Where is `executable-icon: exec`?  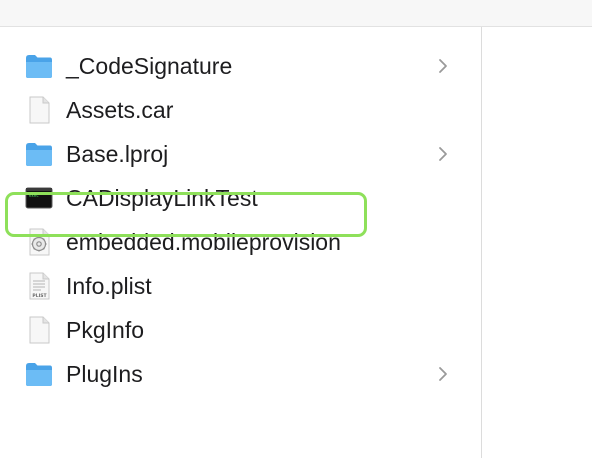
executable-icon: exec is located at coordinates (39, 198).